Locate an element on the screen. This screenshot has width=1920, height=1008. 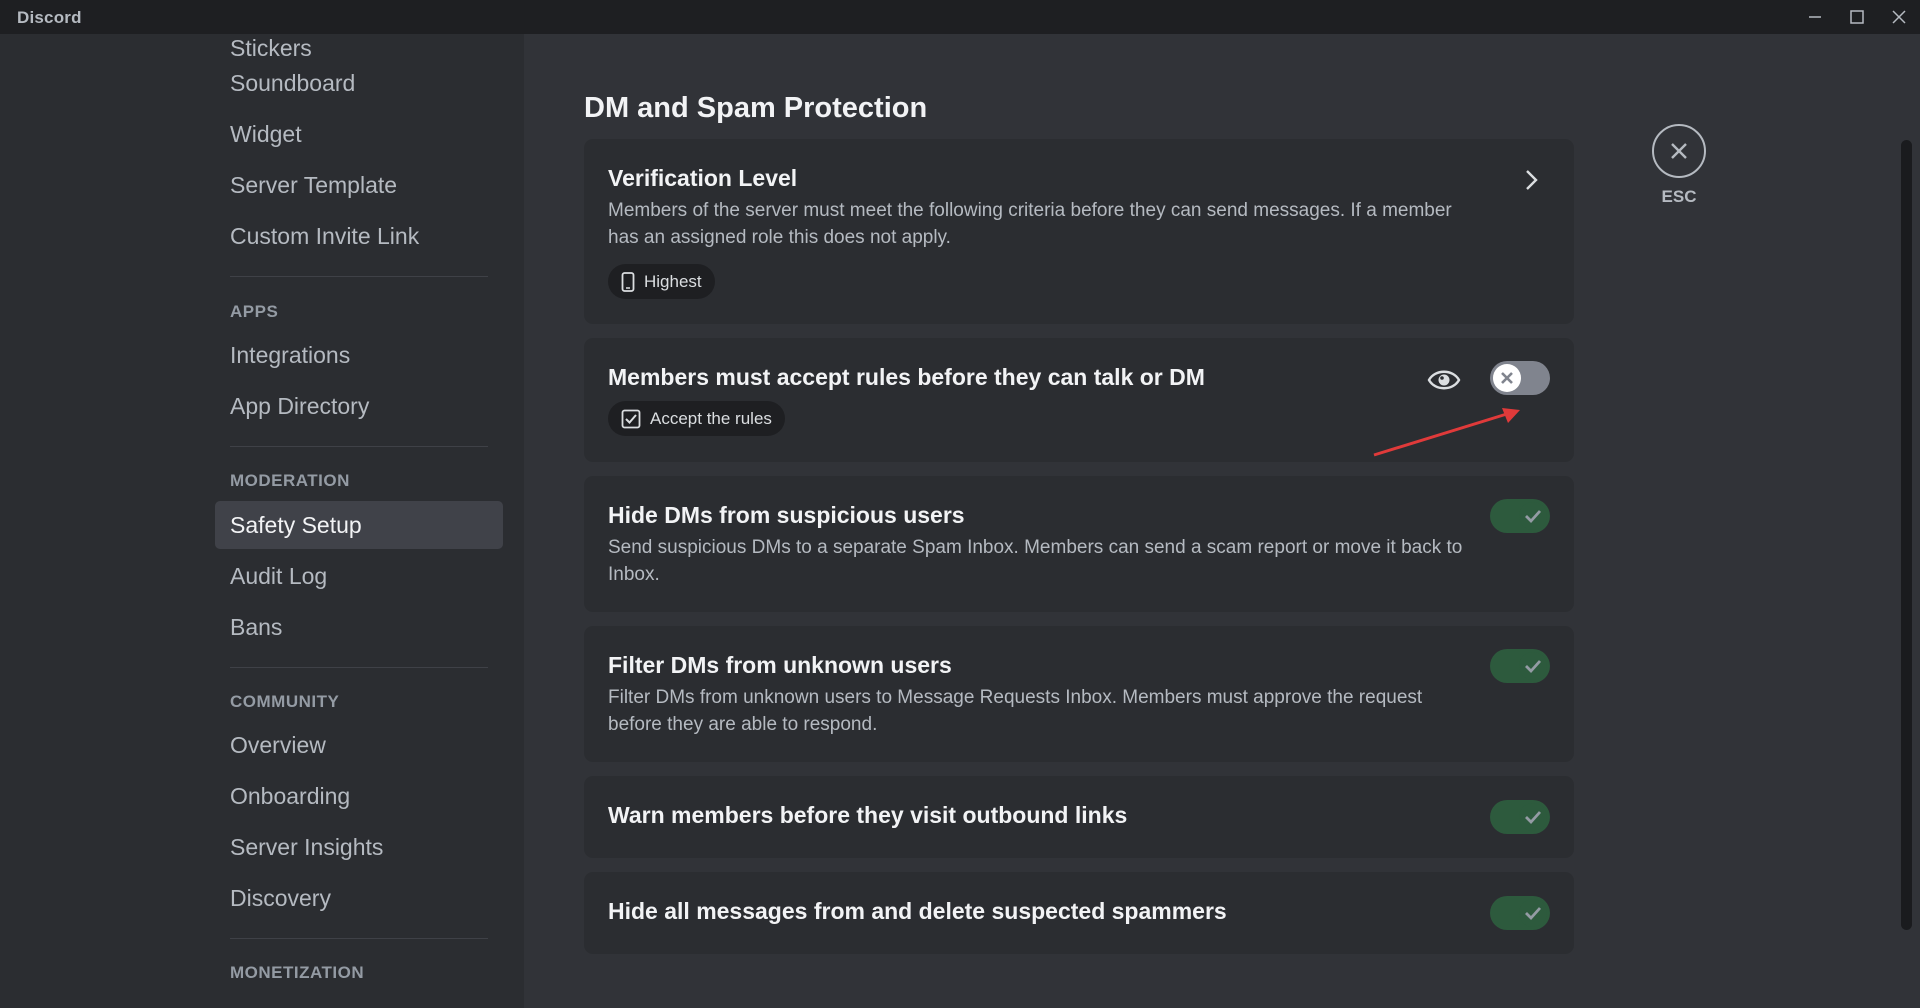
sidebar-header-moderation: MODERATION is located at coordinates (290, 480).